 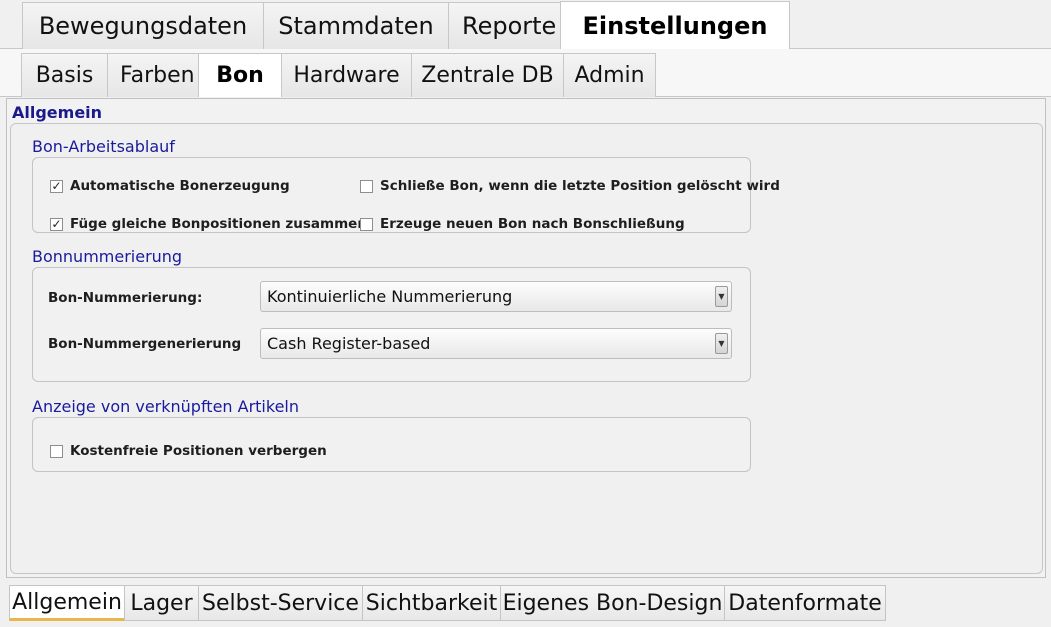 What do you see at coordinates (532, 224) in the screenshot?
I see `checkbox-label: Erzeuge neuen Bon nach Bonschließung` at bounding box center [532, 224].